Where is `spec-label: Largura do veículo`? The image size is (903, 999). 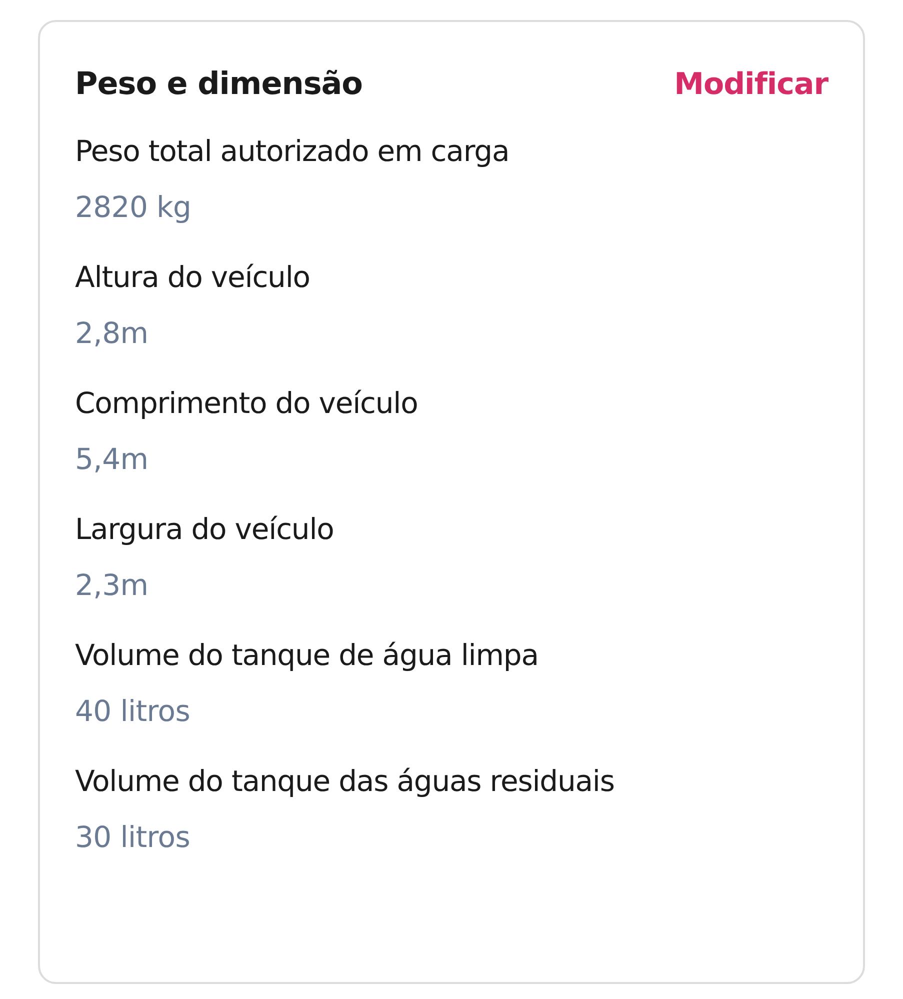
spec-label: Largura do veículo is located at coordinates (205, 529).